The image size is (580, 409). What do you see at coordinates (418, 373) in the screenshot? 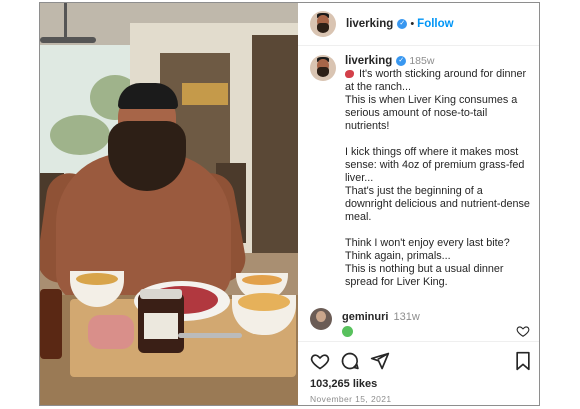
I see `post-actions: 103,265 likes November 15, 2021` at bounding box center [418, 373].